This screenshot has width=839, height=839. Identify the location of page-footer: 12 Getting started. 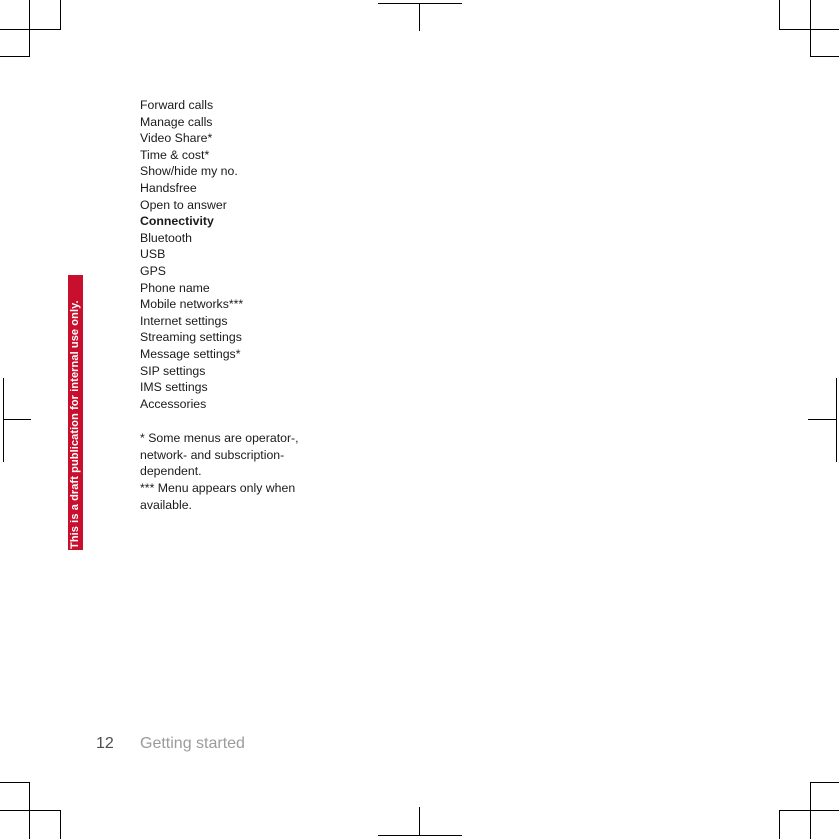
(170, 744).